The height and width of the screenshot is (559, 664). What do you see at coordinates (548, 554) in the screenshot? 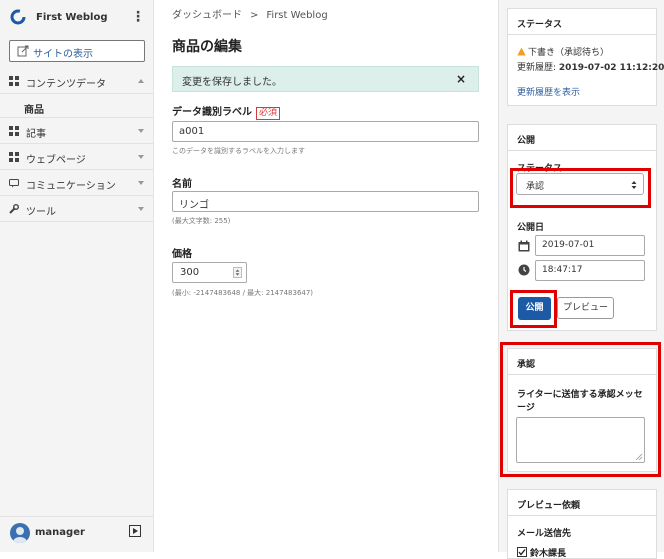
I see `recipient-name: 鈴木課長` at bounding box center [548, 554].